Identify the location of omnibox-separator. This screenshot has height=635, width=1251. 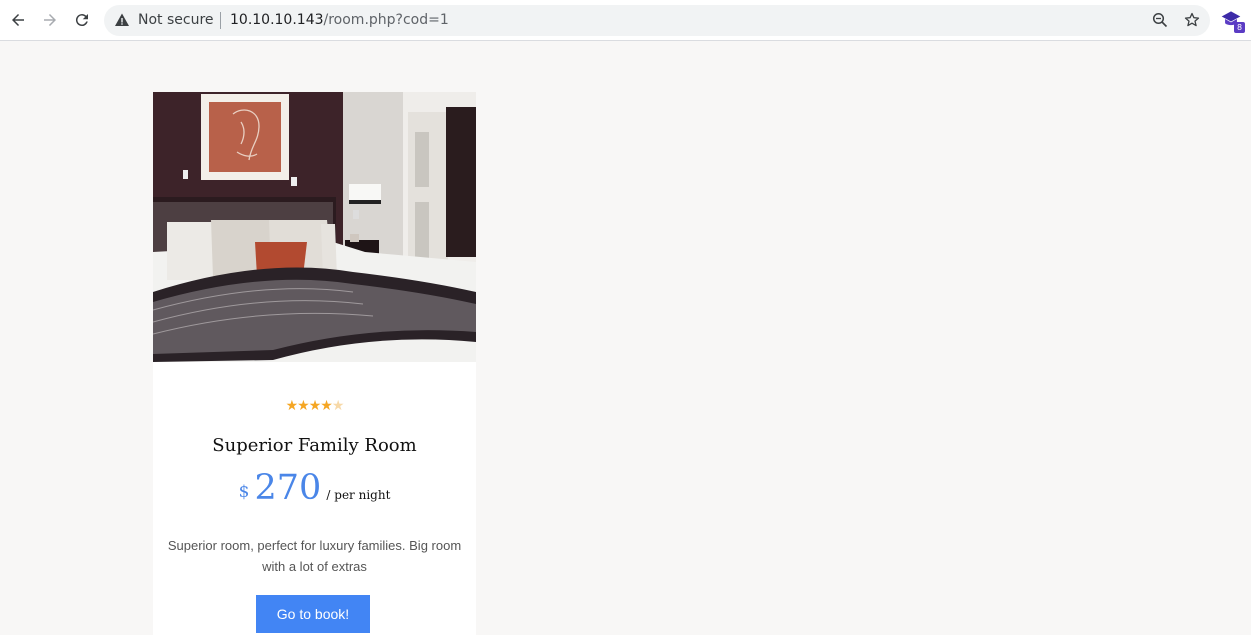
(220, 20).